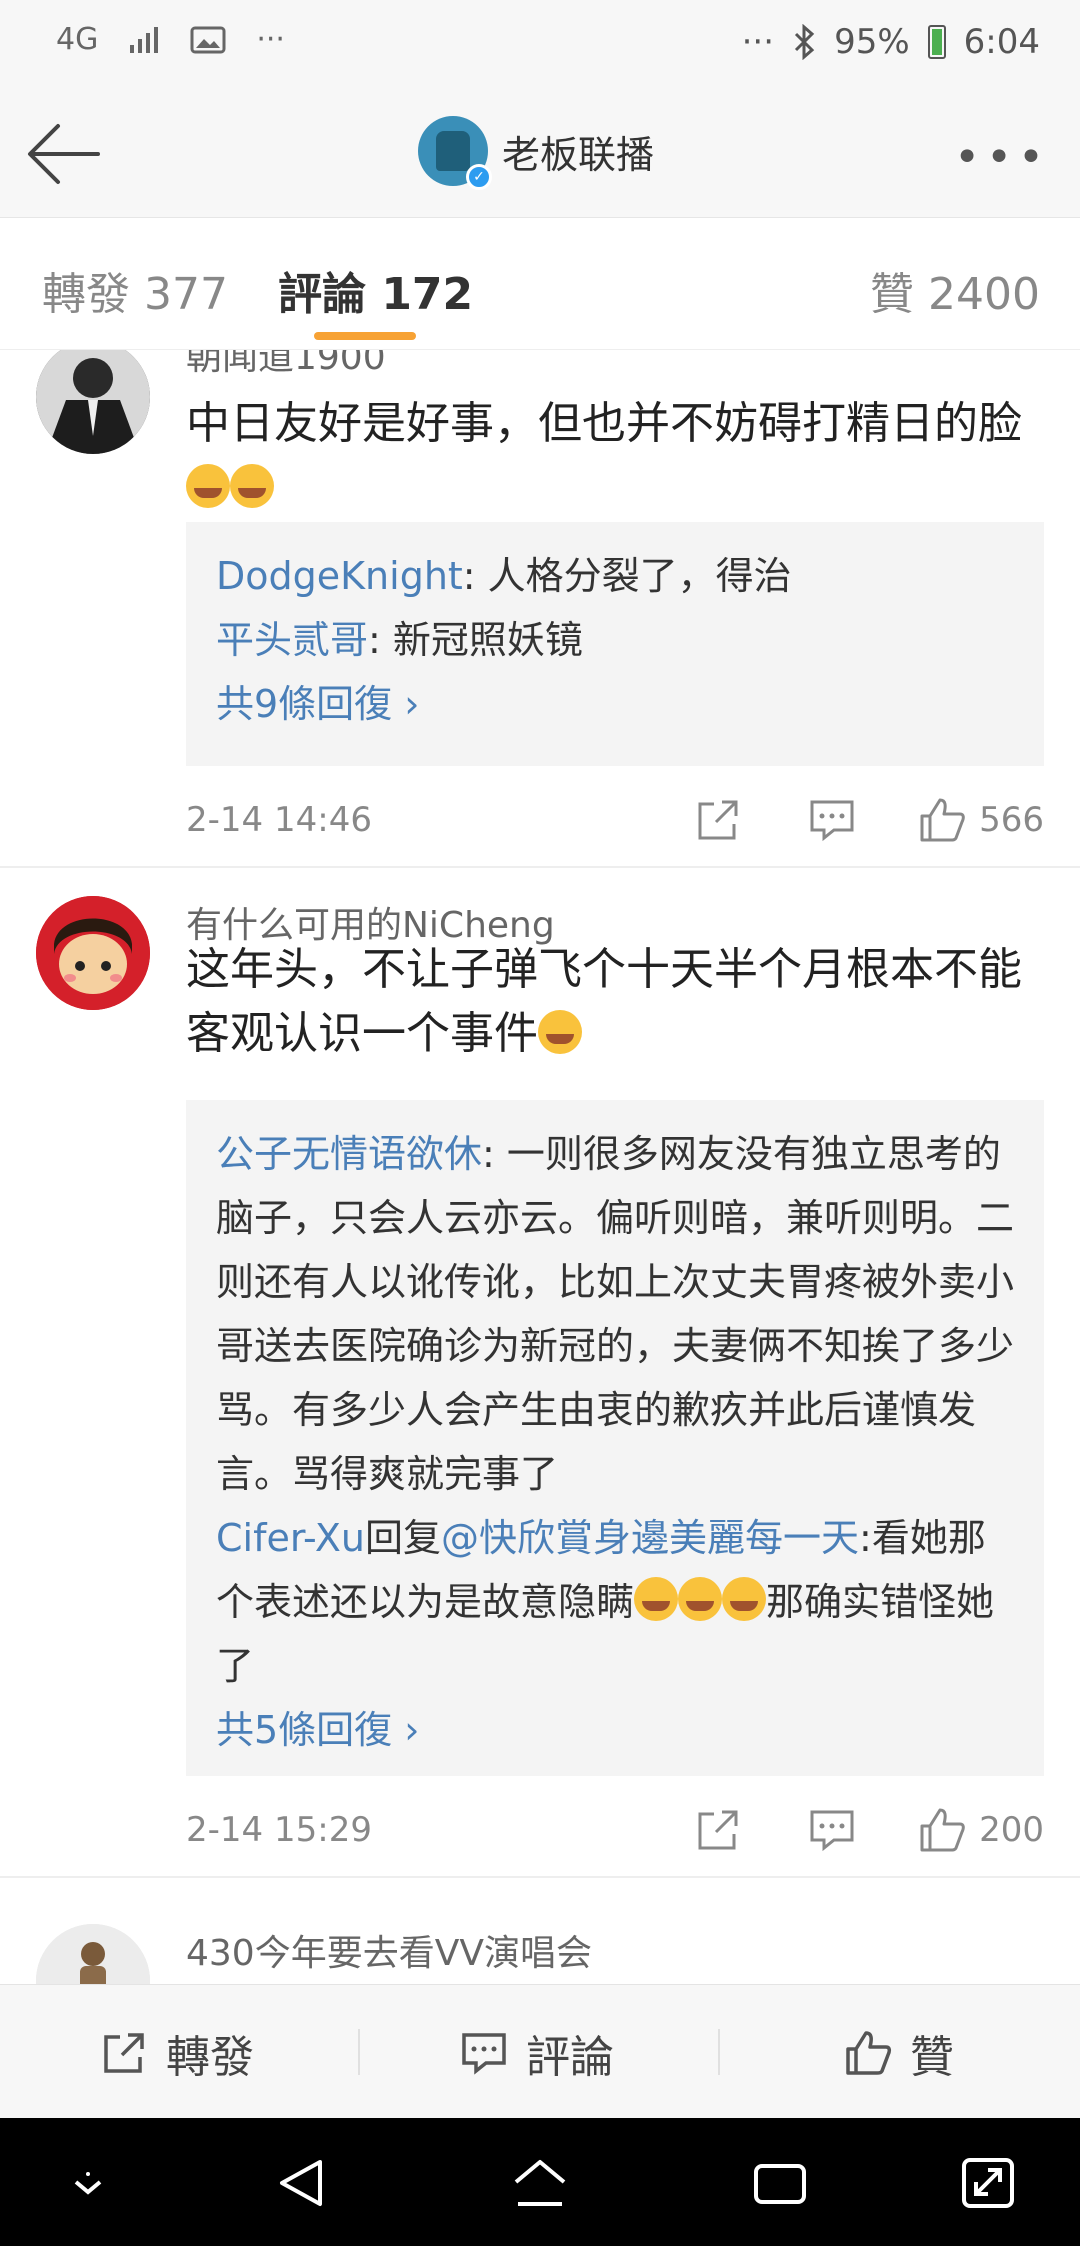  What do you see at coordinates (604, 423) in the screenshot?
I see `comment-body: 中日友好是好事，但也并不妨碍打精日的脸` at bounding box center [604, 423].